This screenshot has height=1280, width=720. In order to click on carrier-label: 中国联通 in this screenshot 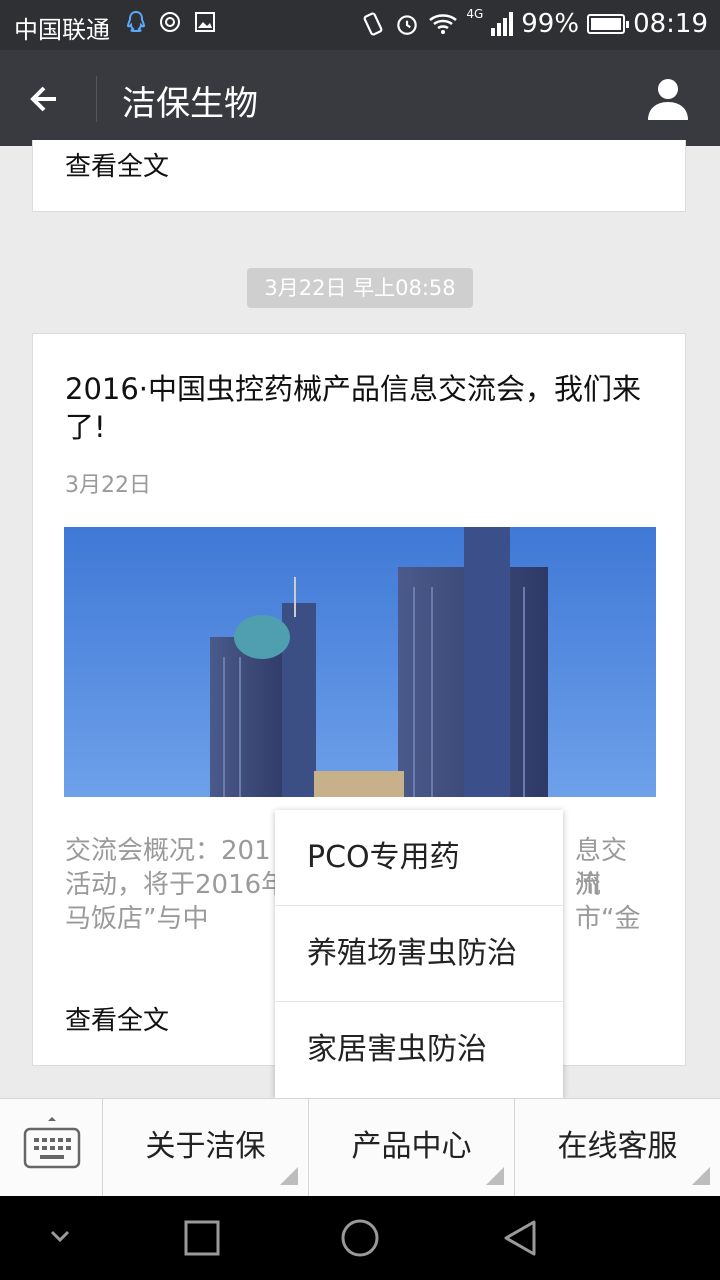, I will do `click(62, 30)`.